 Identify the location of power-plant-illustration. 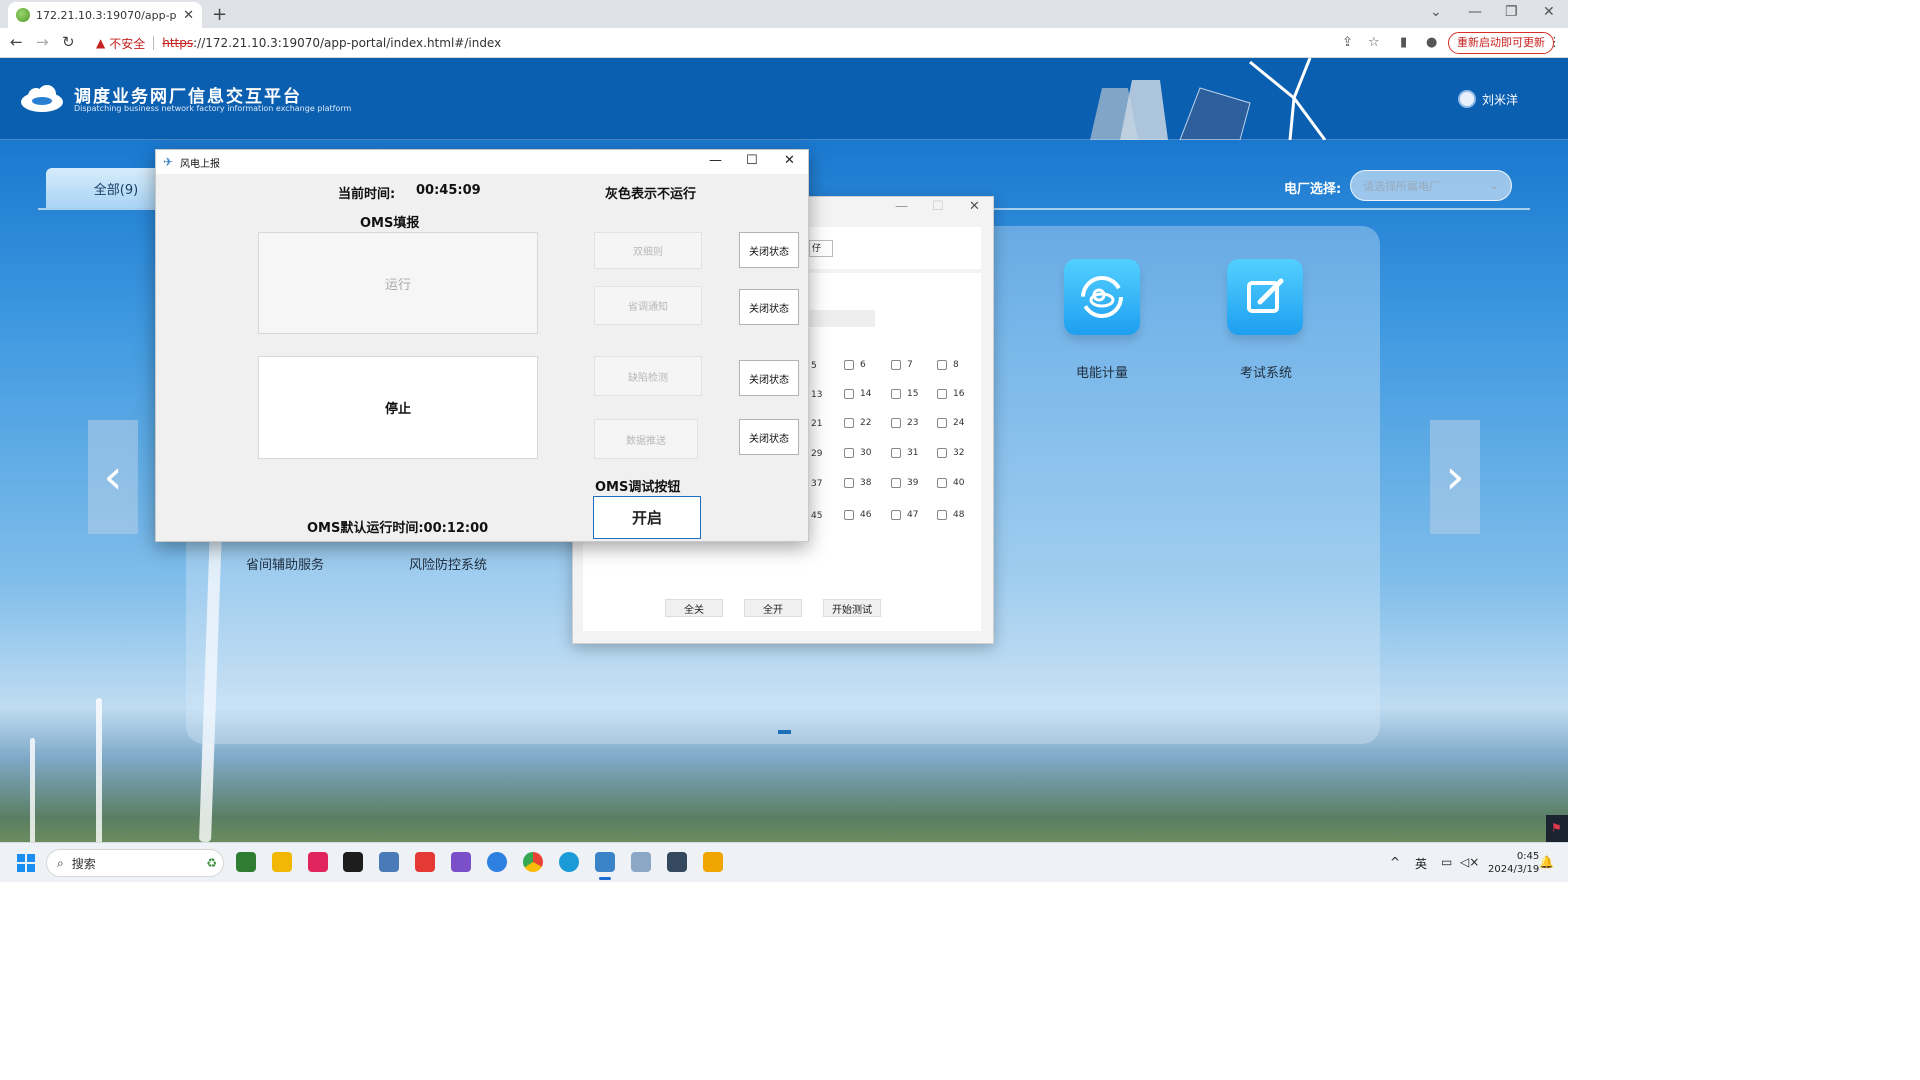
(1208, 99).